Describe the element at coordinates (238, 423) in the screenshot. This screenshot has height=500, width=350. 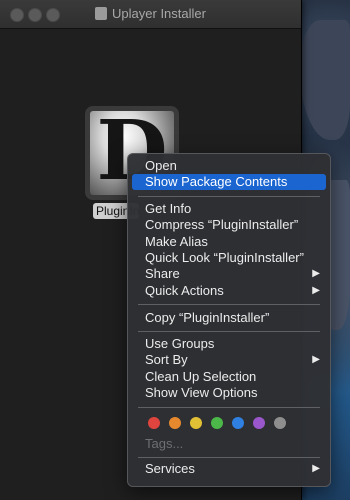
I see `tag-blue-icon` at that location.